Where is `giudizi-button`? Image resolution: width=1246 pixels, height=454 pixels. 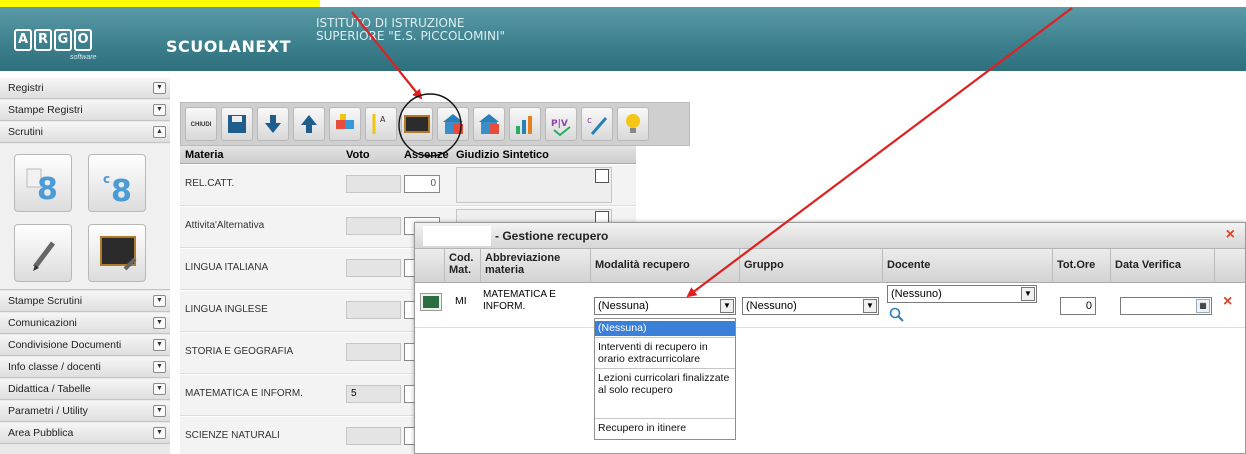
giudizi-button is located at coordinates (43, 253).